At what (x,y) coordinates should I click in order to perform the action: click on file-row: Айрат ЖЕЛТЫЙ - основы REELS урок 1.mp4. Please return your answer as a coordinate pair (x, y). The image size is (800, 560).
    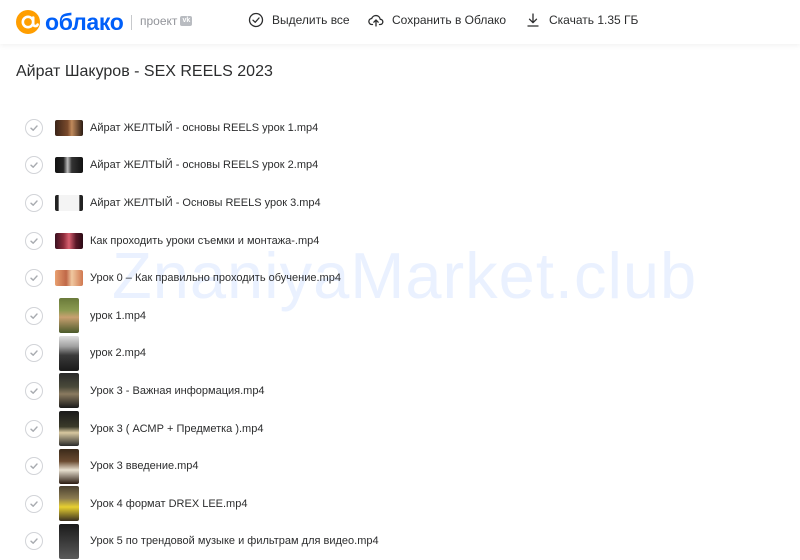
    Looking at the image, I should click on (400, 128).